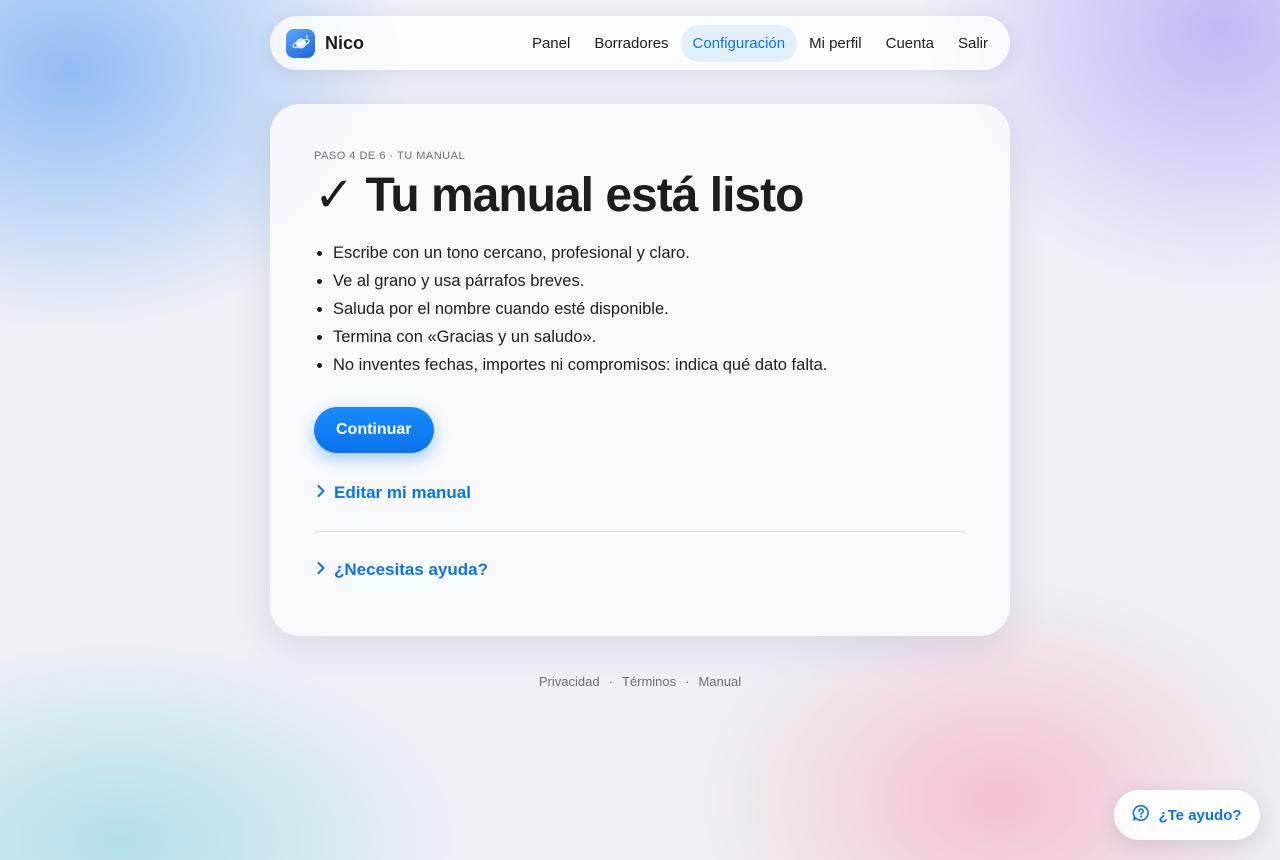 This screenshot has width=1280, height=860. I want to click on nav-link-configuracion: Configuración, so click(739, 43).